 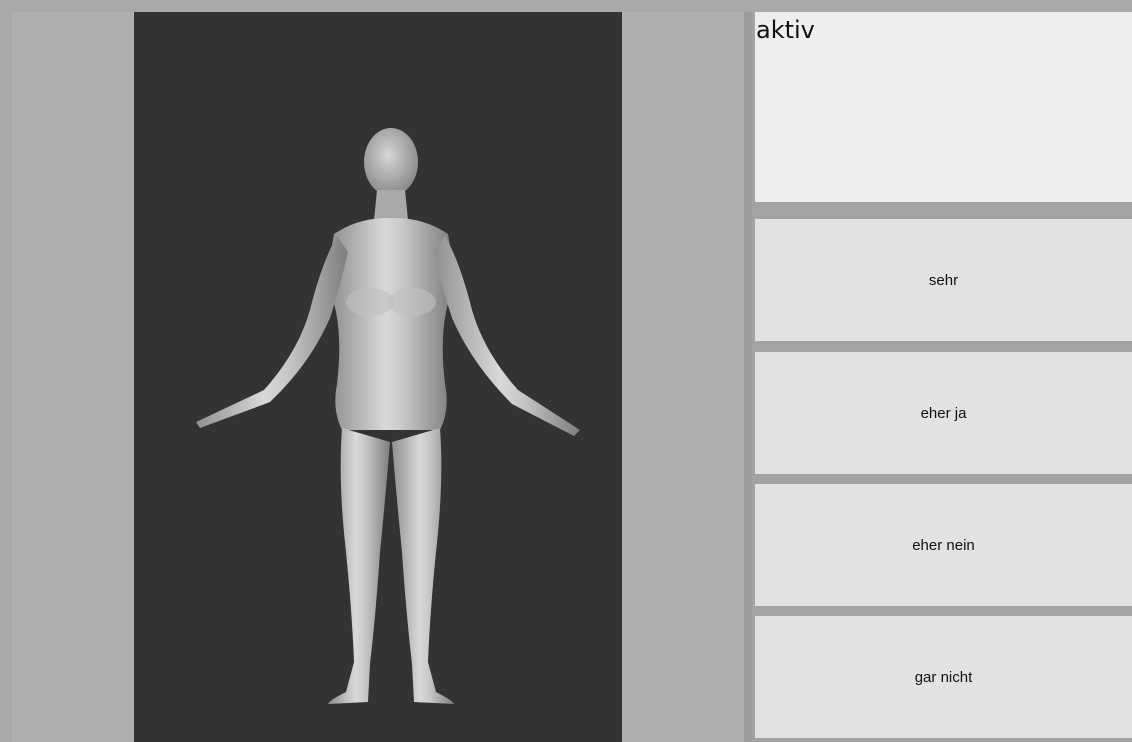 I want to click on model-head, so click(x=391, y=162).